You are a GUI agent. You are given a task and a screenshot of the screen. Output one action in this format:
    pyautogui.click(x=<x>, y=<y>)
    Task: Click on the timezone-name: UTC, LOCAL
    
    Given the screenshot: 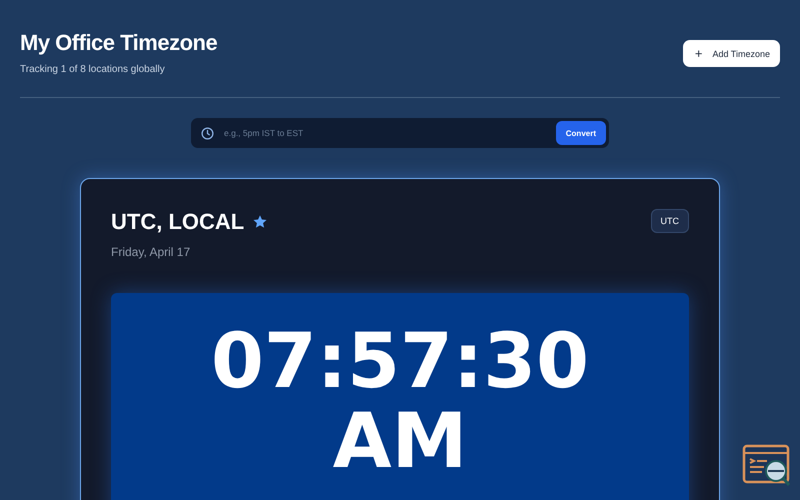 What is the action you would take?
    pyautogui.click(x=177, y=222)
    